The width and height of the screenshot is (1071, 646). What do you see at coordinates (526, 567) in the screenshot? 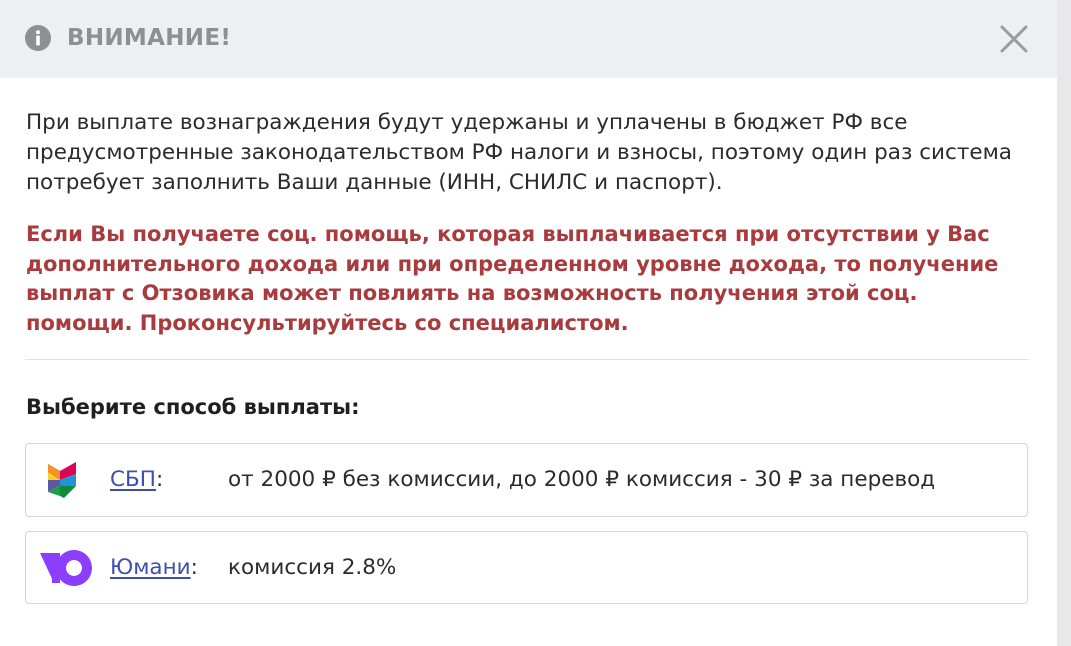
I see `payment-option-yumani: Юмани: комиссия 2.8%` at bounding box center [526, 567].